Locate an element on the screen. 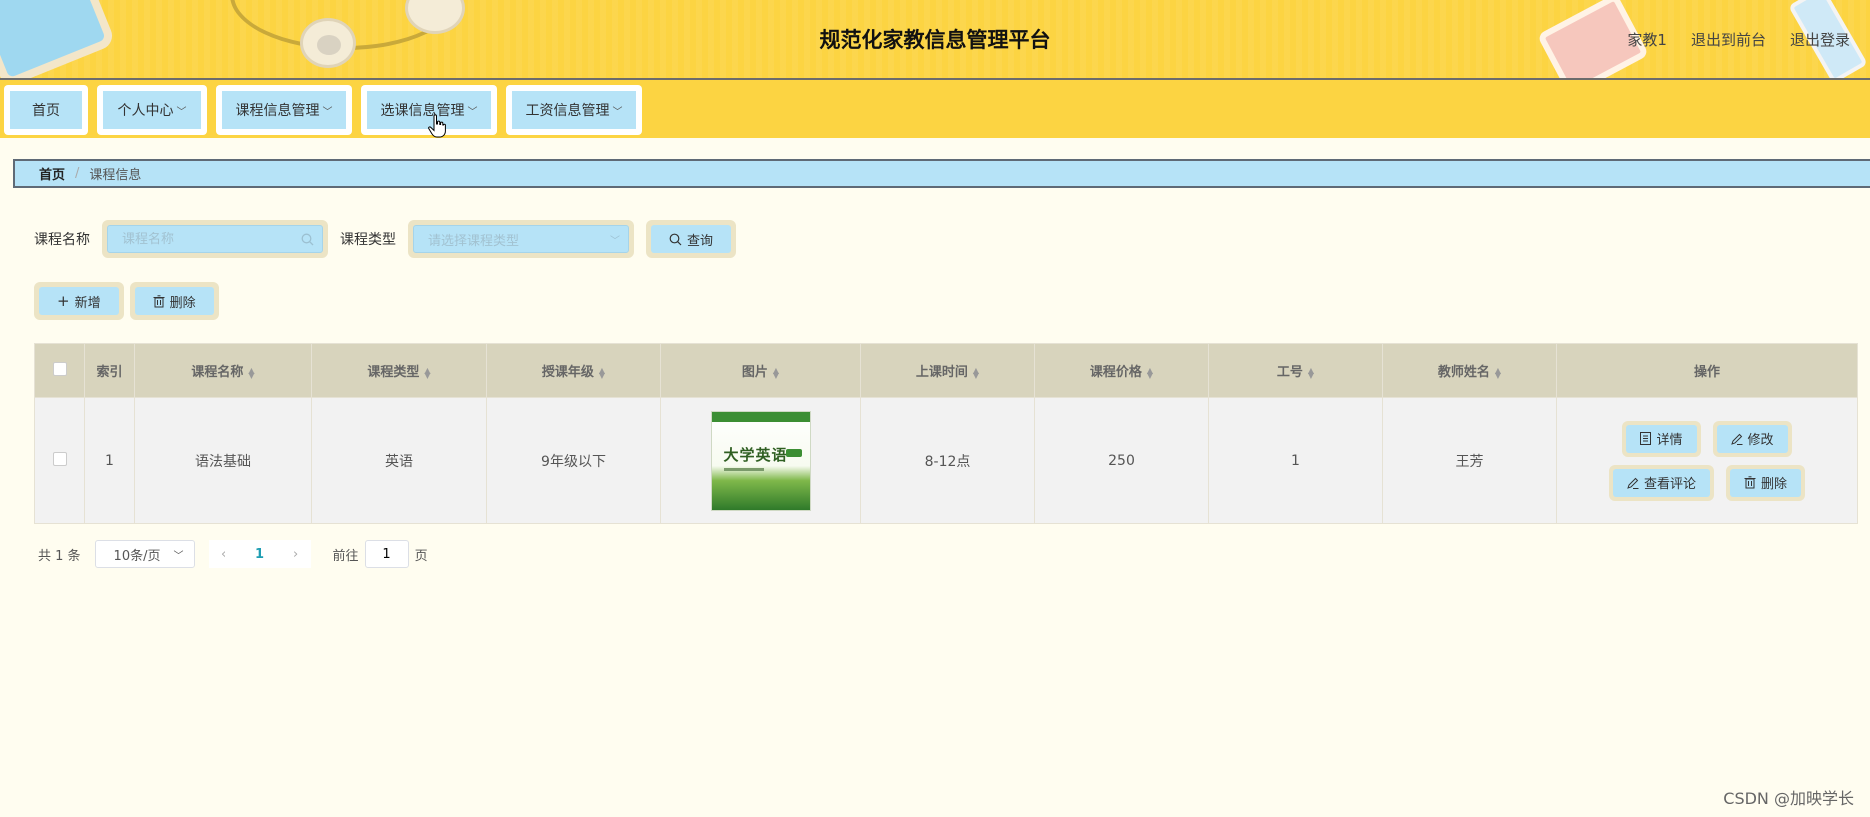  select-all-cell is located at coordinates (59, 370).